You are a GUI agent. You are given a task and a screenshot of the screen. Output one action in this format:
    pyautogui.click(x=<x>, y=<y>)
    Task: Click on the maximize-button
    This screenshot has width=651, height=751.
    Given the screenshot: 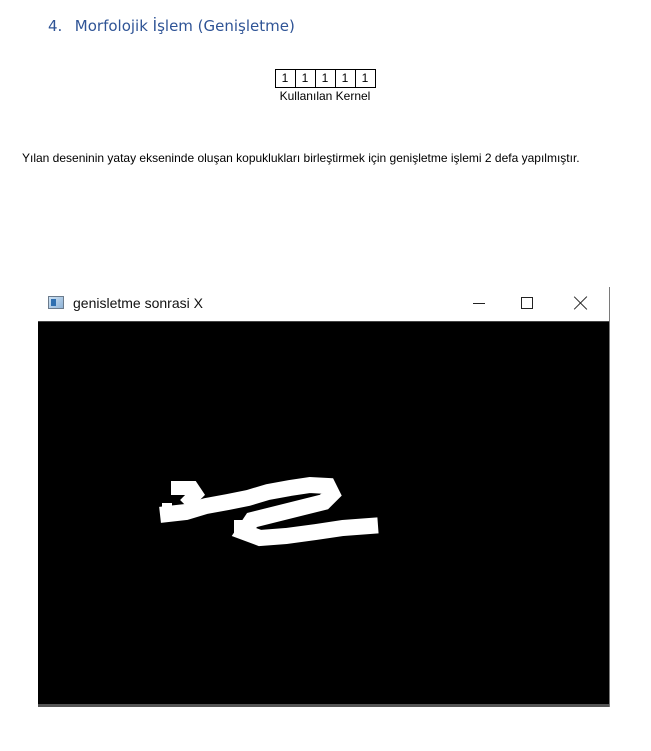 What is the action you would take?
    pyautogui.click(x=527, y=303)
    